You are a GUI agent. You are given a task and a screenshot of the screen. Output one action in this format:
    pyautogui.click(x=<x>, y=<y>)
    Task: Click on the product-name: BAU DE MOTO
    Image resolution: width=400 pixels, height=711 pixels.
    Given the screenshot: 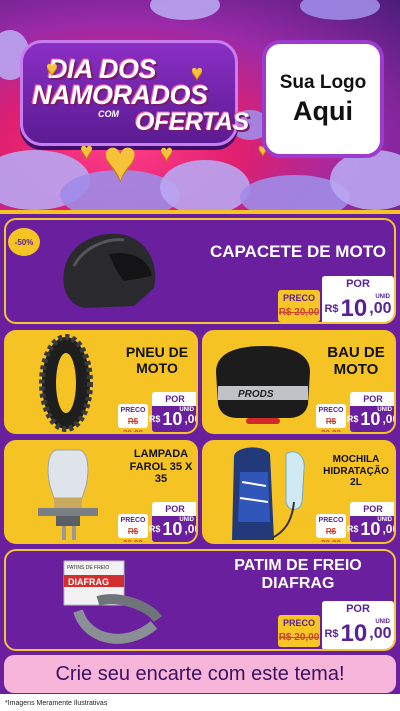 What is the action you would take?
    pyautogui.click(x=356, y=361)
    